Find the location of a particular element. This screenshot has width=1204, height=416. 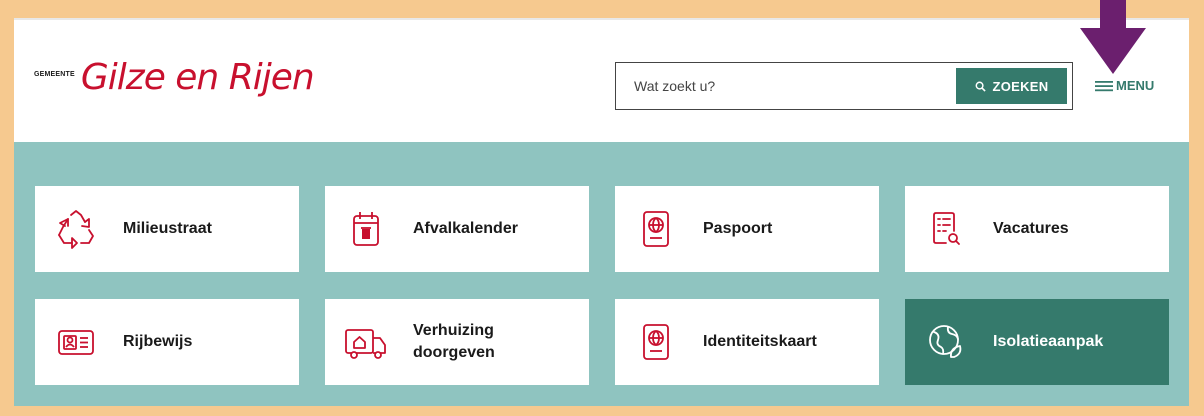

tile-isolatieaanpak: Isolatieaanpak is located at coordinates (1037, 342).